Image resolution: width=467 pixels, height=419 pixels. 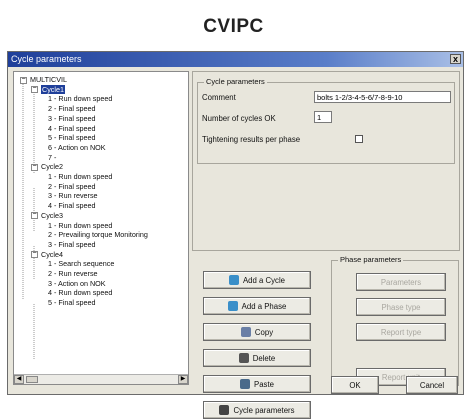 I want to click on tree-cycle-4: Cycle4, so click(x=52, y=255).